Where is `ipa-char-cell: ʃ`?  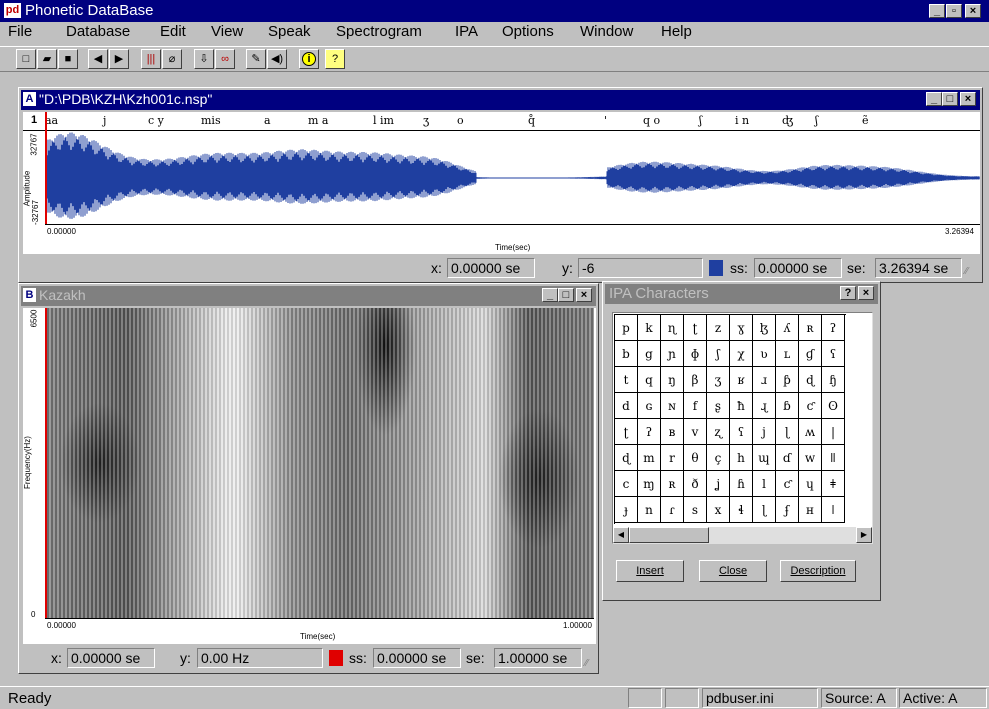 ipa-char-cell: ʃ is located at coordinates (718, 354).